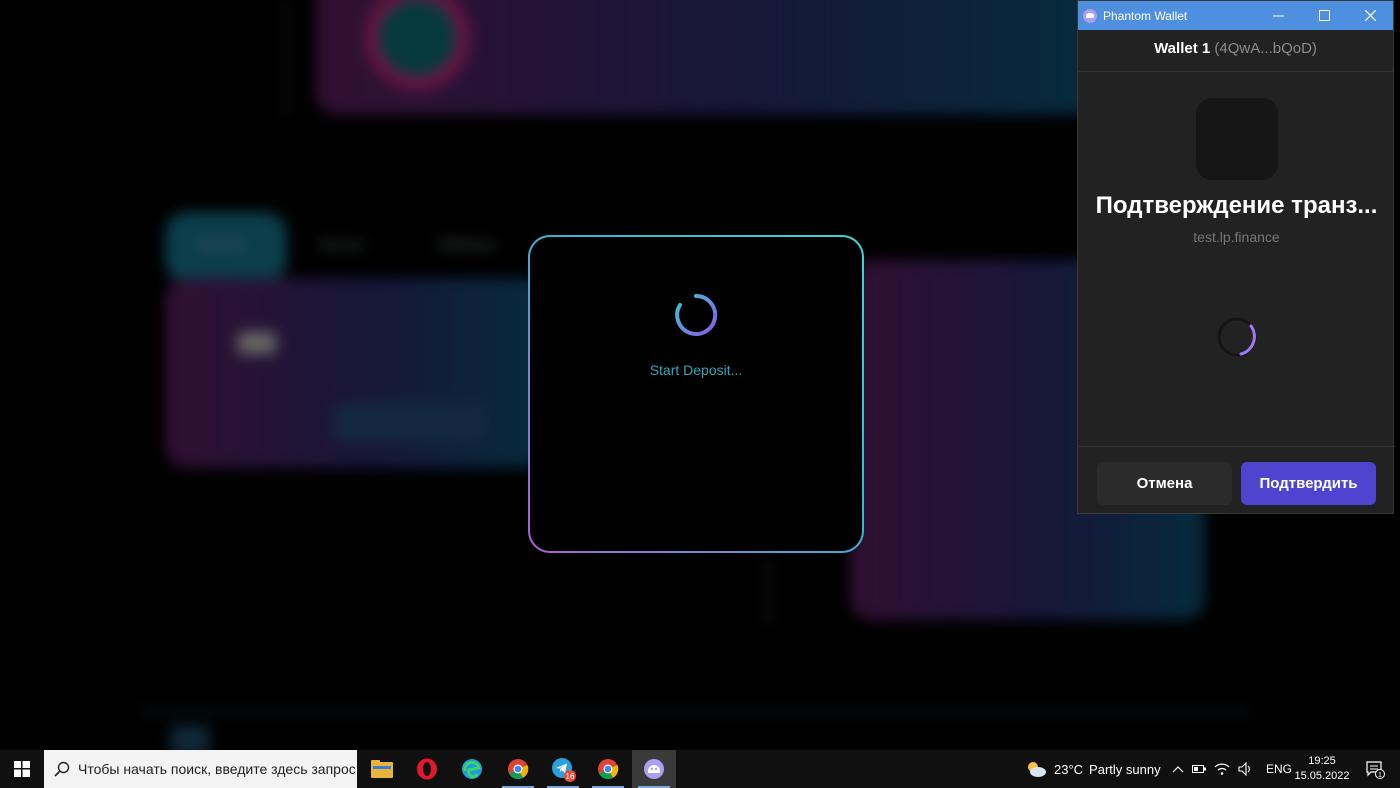  Describe the element at coordinates (1237, 337) in the screenshot. I see `wallet-loading-spinner-icon` at that location.